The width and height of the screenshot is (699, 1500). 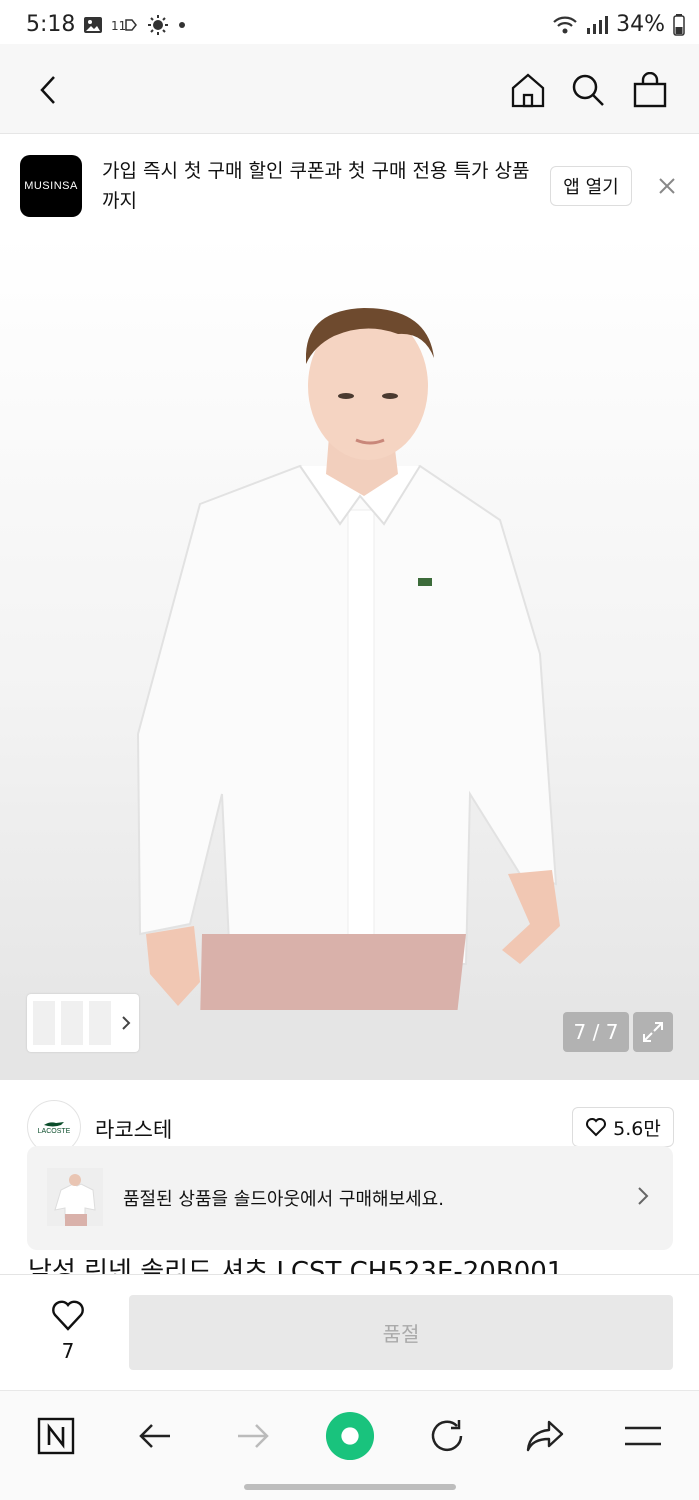 What do you see at coordinates (565, 24) in the screenshot?
I see `wifi-icon` at bounding box center [565, 24].